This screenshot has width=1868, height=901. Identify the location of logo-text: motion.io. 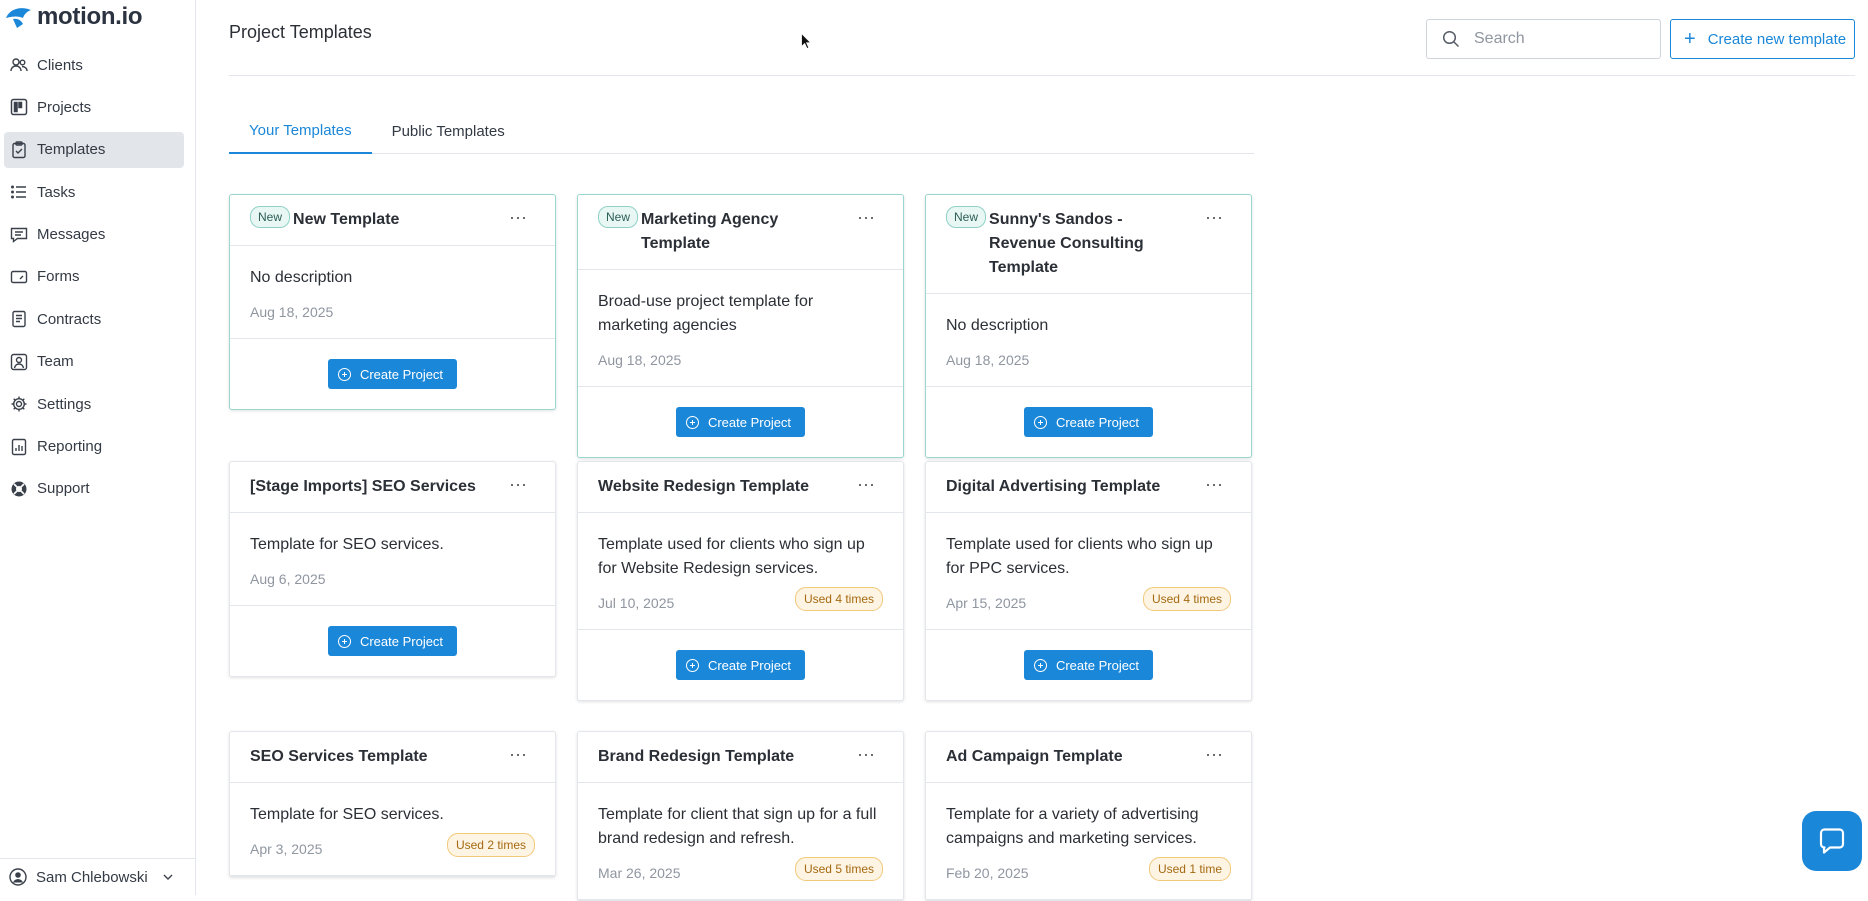
(90, 16).